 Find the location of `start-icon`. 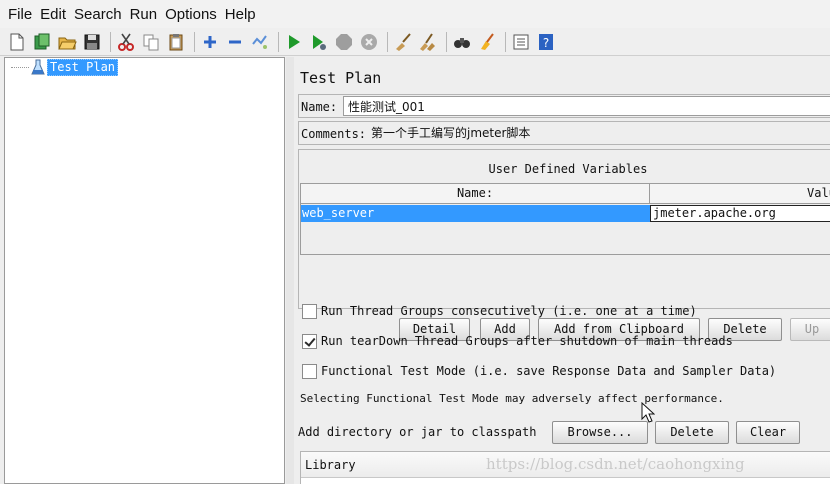

start-icon is located at coordinates (294, 42).